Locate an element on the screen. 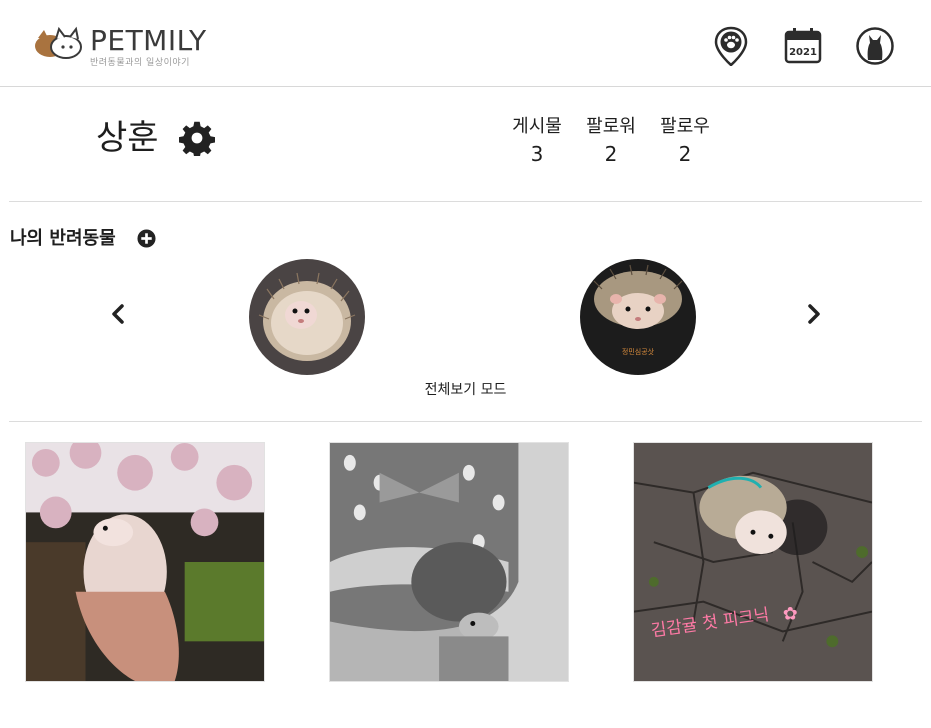  stat-following: 팔로우 2 is located at coordinates (685, 142).